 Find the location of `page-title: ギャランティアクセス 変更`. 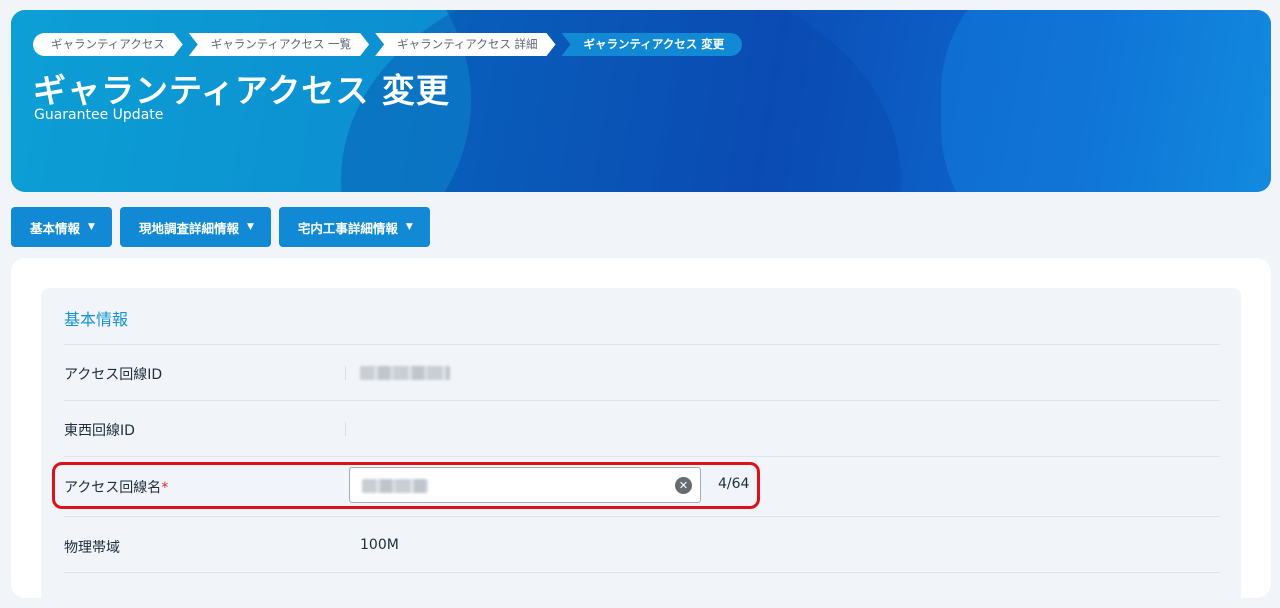

page-title: ギャランティアクセス 変更 is located at coordinates (241, 90).